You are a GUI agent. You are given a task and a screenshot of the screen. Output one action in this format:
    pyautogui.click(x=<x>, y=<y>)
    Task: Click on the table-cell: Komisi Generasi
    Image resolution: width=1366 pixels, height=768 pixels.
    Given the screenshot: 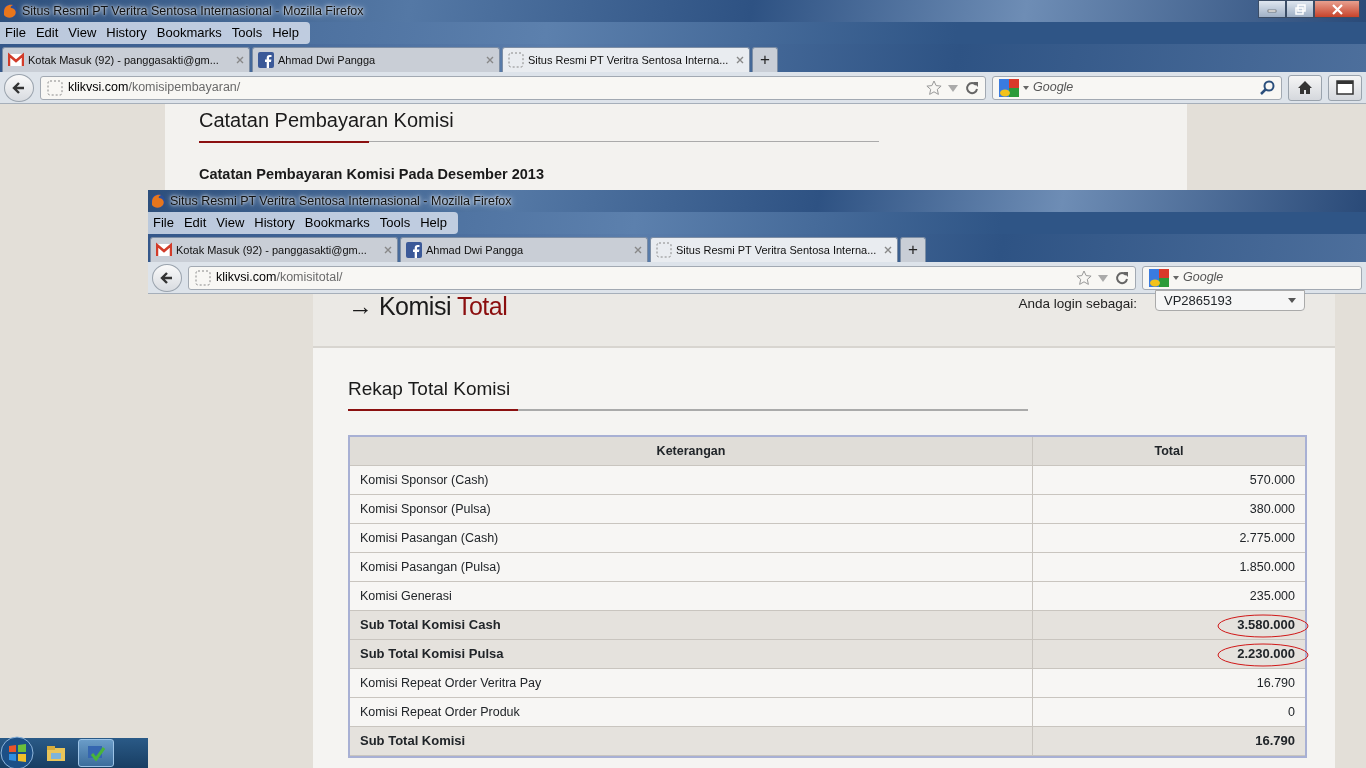 What is the action you would take?
    pyautogui.click(x=691, y=596)
    